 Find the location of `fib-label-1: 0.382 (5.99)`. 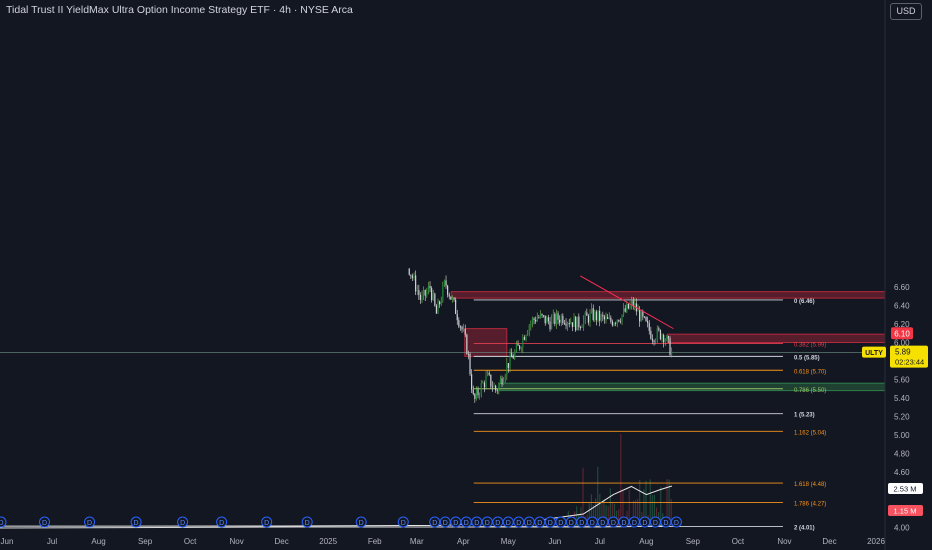

fib-label-1: 0.382 (5.99) is located at coordinates (810, 345).